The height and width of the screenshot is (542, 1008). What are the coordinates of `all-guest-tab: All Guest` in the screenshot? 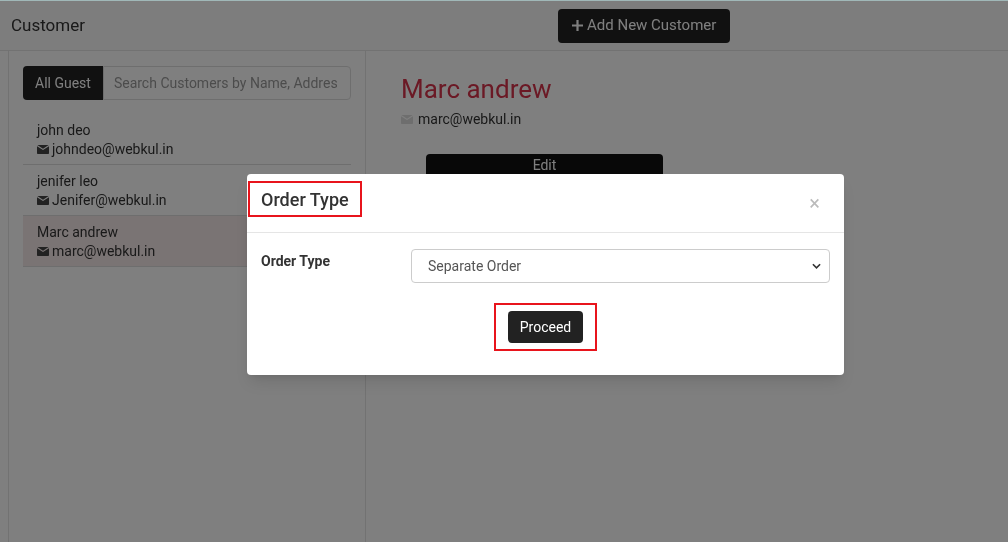 It's located at (63, 83).